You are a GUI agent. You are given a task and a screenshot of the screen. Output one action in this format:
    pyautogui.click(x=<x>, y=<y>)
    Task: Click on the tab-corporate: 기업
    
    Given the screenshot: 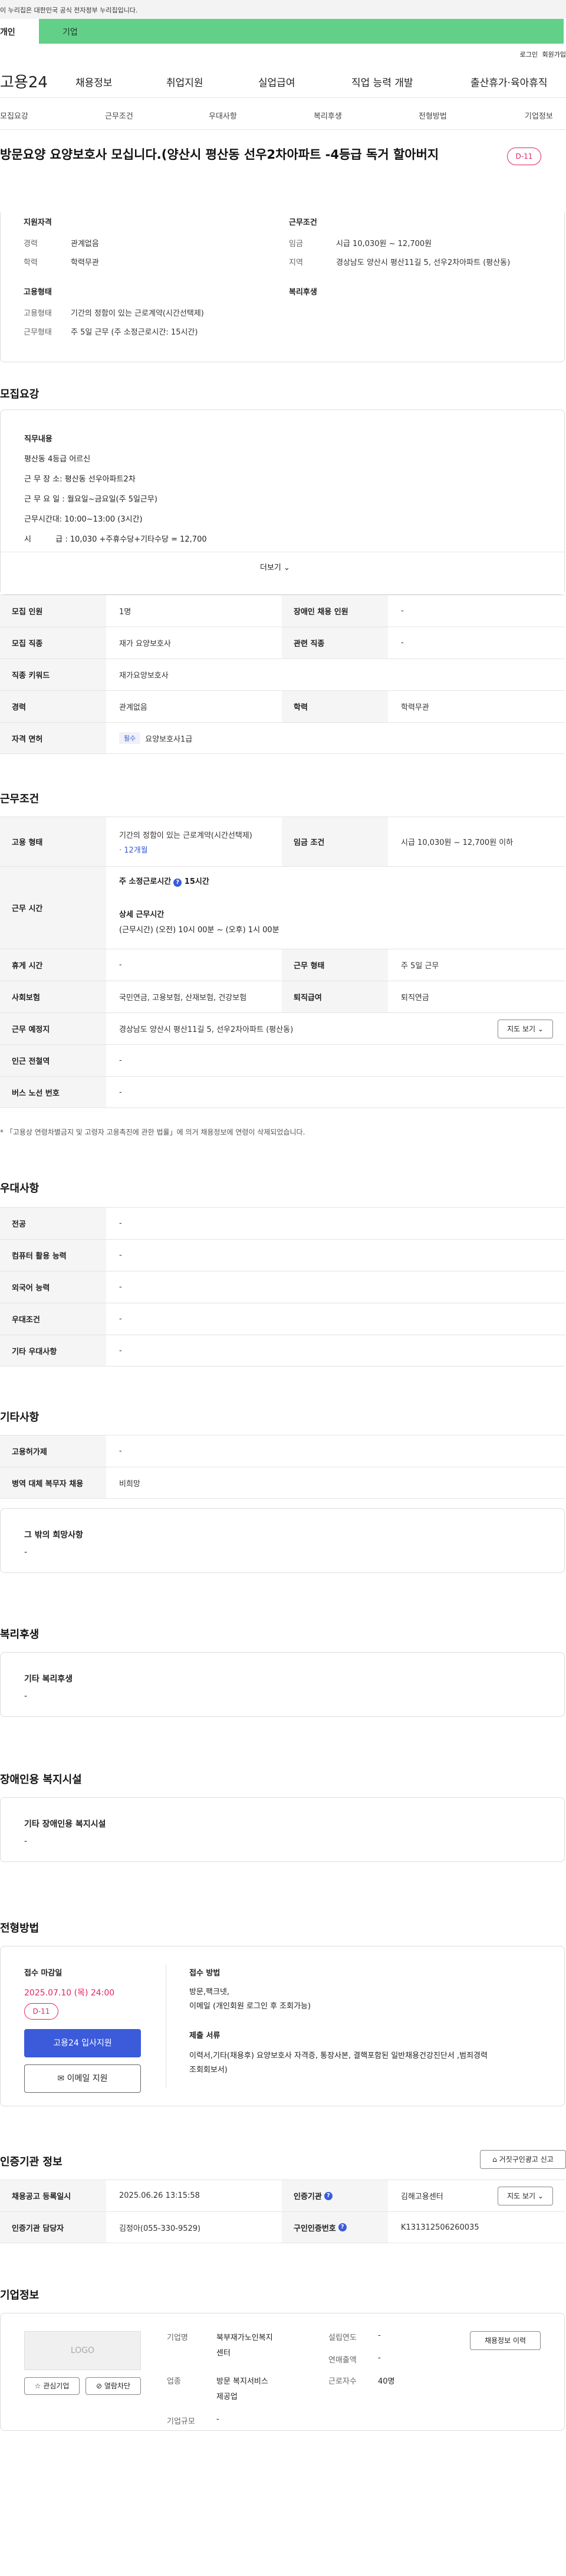 What is the action you would take?
    pyautogui.click(x=301, y=31)
    